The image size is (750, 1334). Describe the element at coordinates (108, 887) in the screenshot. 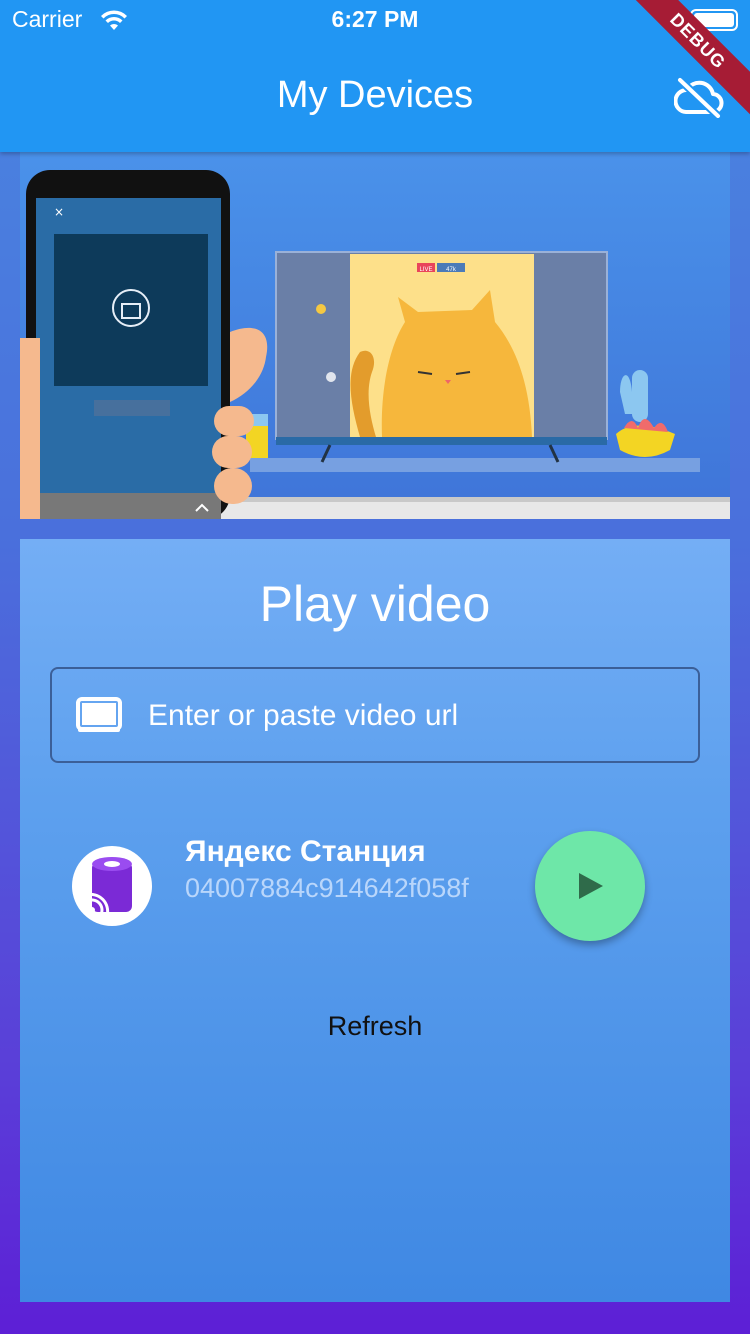

I see `yandex-station-icon` at that location.